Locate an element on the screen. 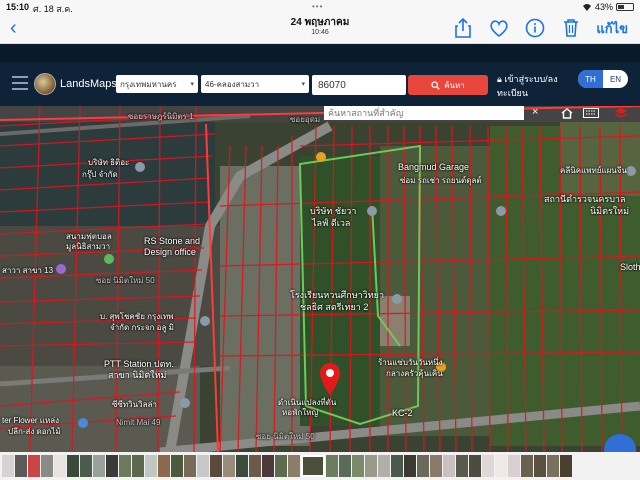  province-select: กรุงเทพมหานคร ▾ is located at coordinates (157, 84).